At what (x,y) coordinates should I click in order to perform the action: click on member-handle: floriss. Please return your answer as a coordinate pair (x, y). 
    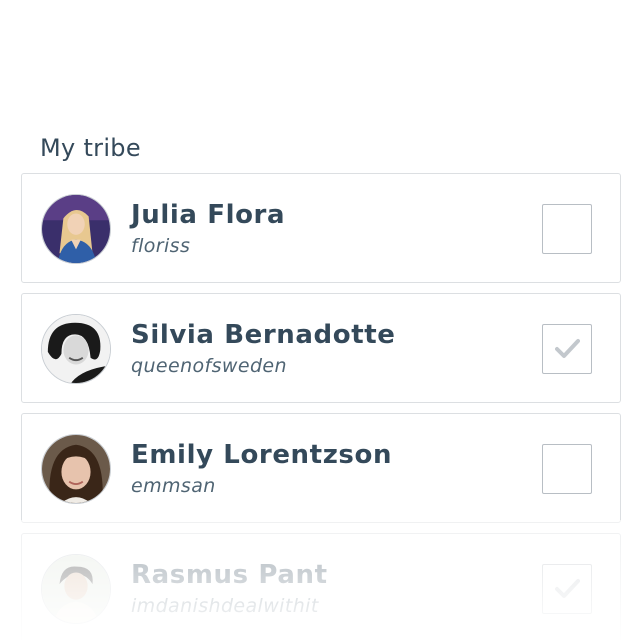
    Looking at the image, I should click on (161, 246).